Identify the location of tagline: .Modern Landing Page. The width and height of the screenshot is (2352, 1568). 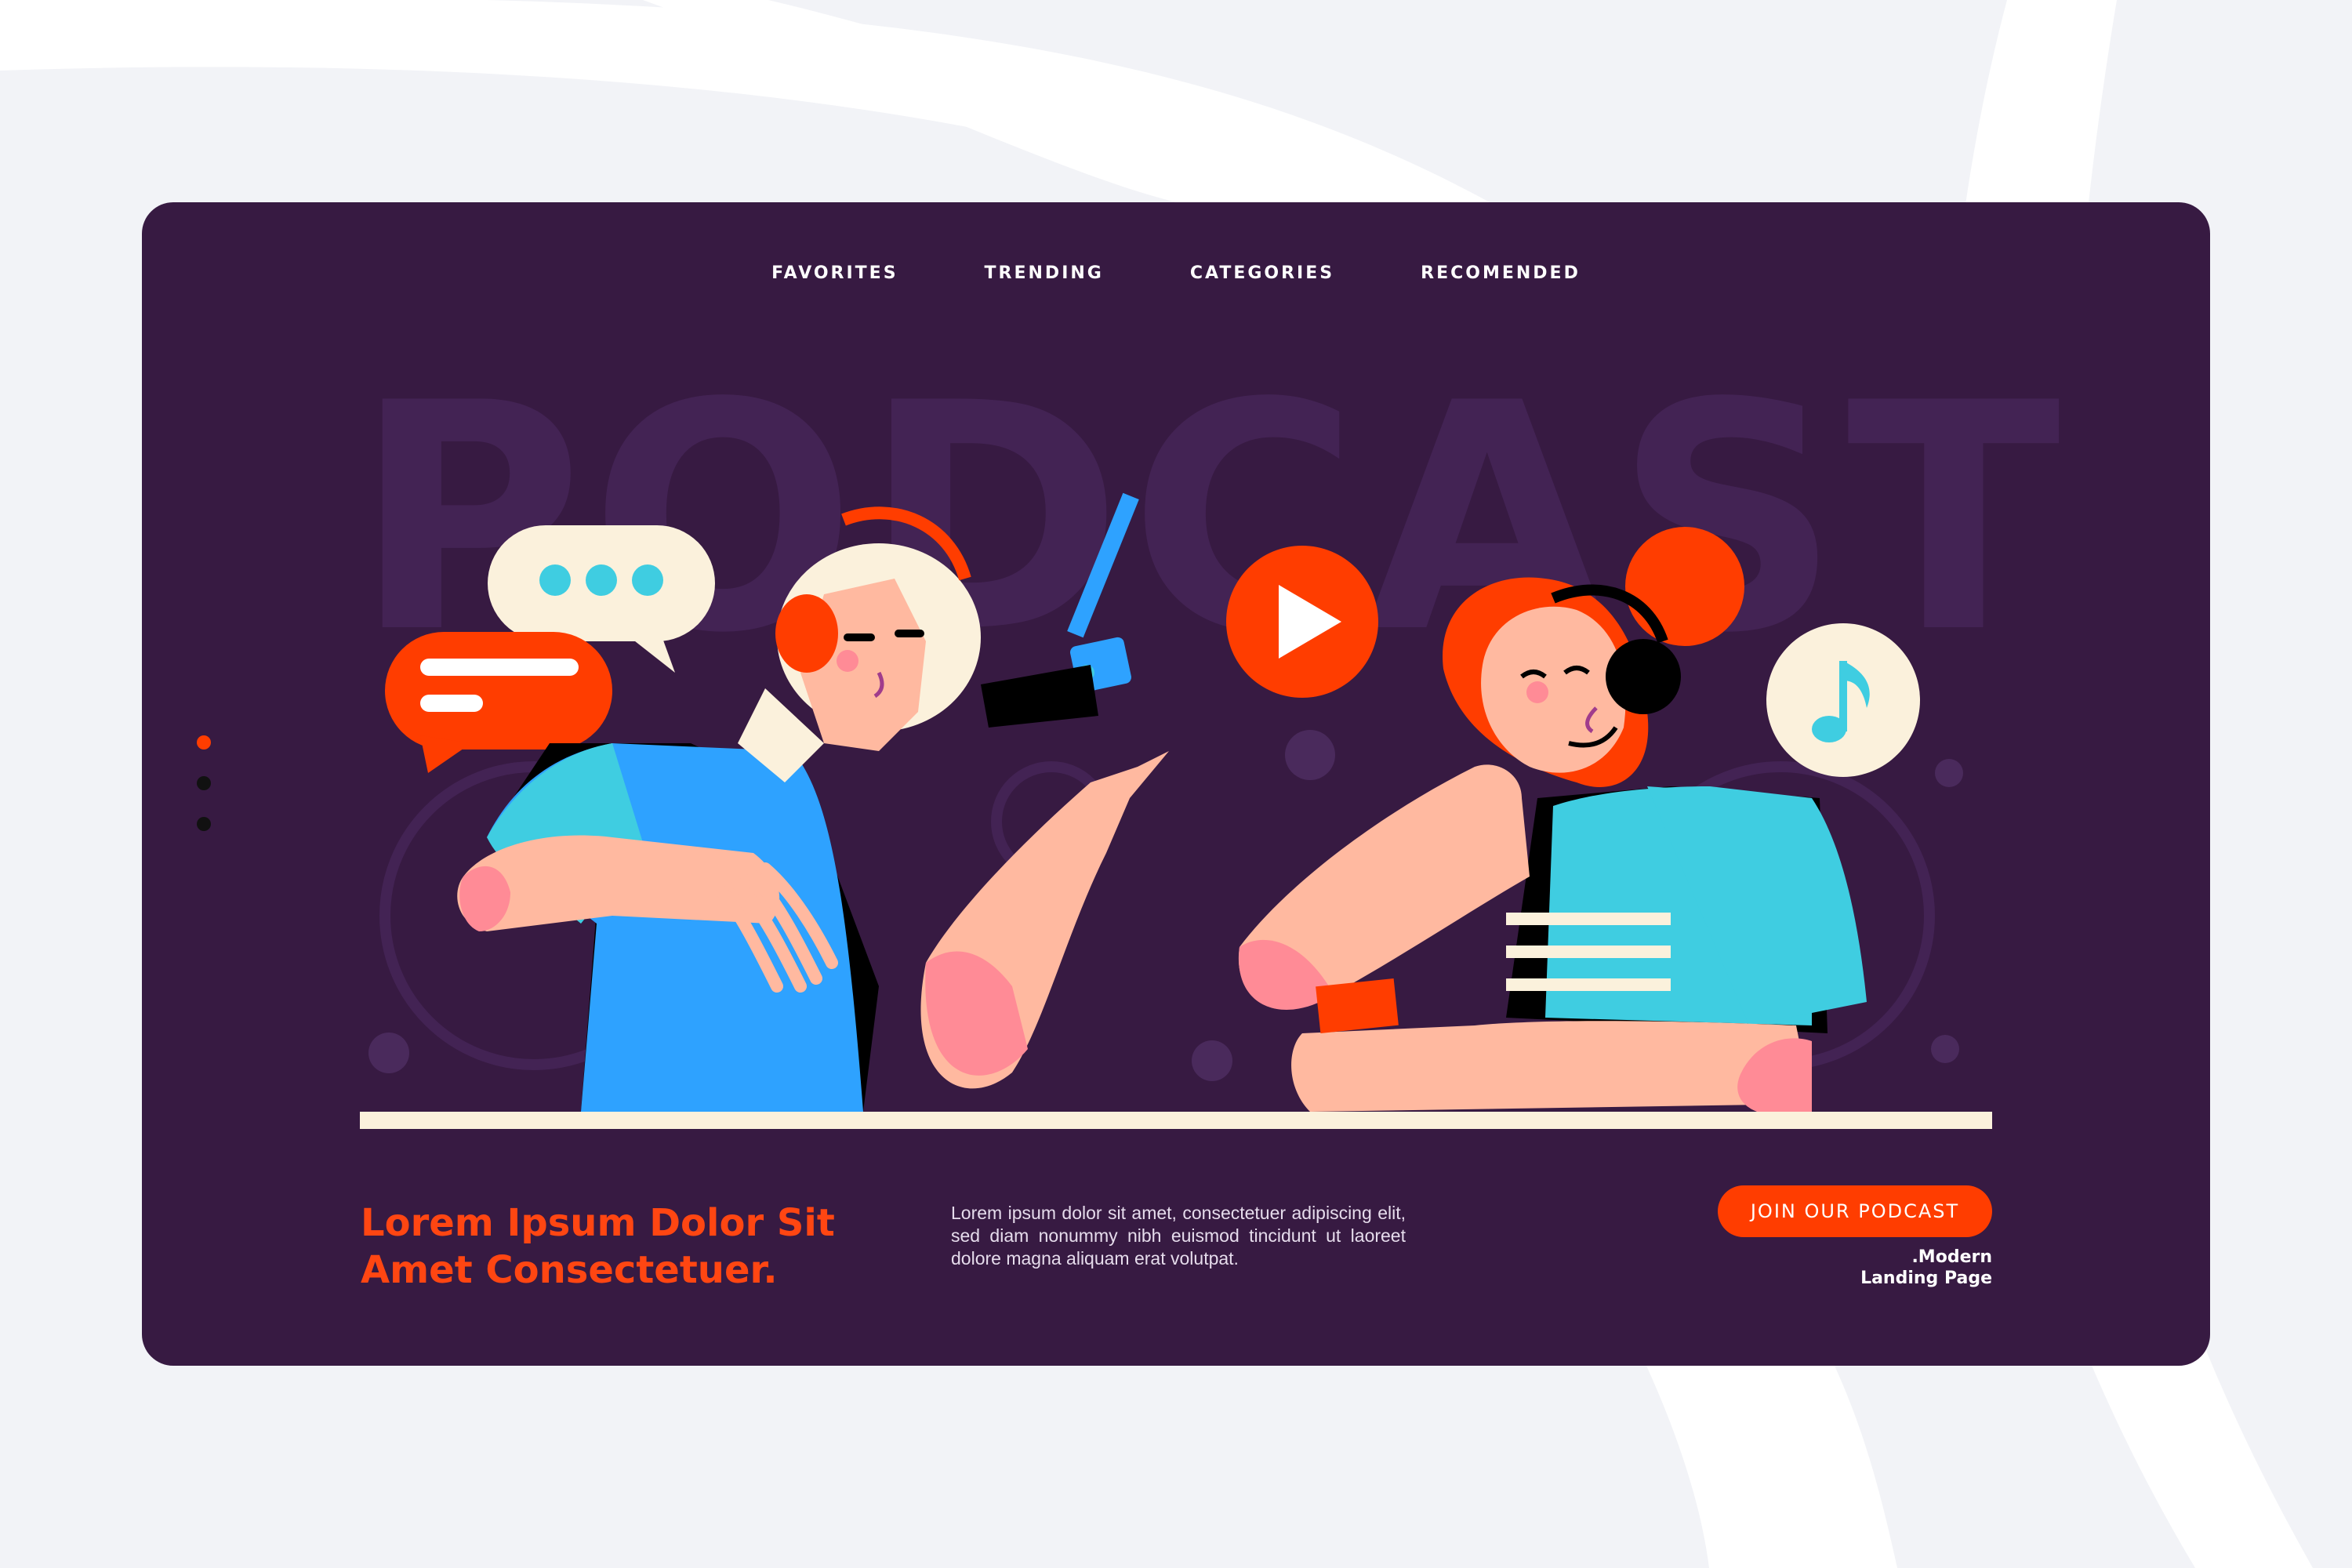
(1851, 1268).